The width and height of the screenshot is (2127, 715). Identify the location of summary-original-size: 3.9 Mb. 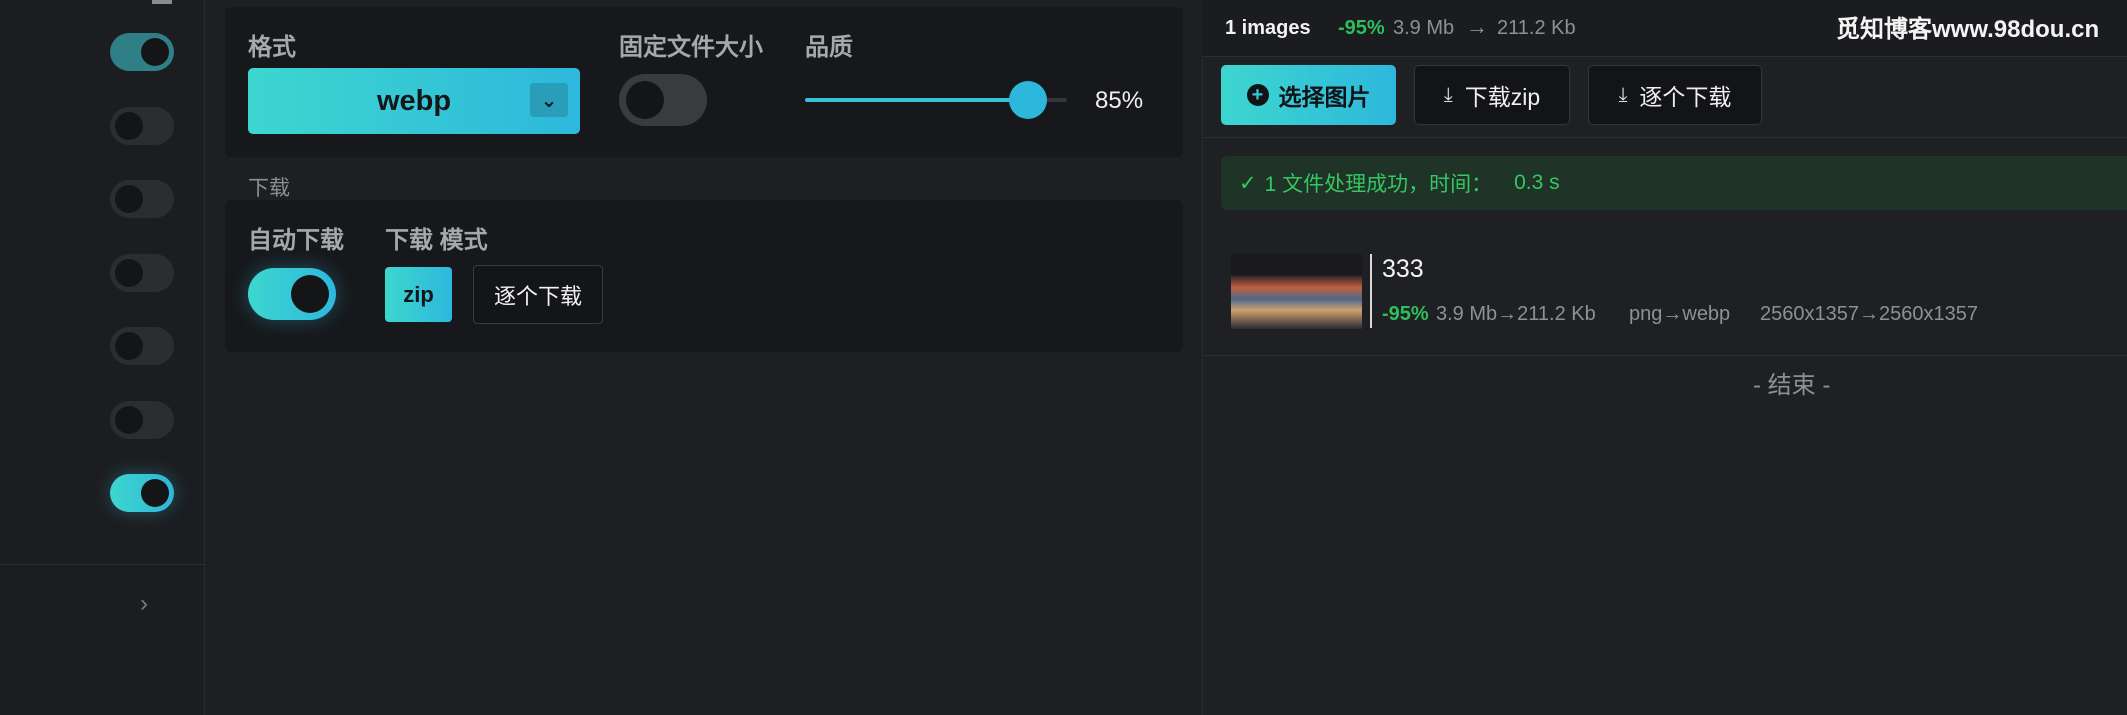
(1424, 28).